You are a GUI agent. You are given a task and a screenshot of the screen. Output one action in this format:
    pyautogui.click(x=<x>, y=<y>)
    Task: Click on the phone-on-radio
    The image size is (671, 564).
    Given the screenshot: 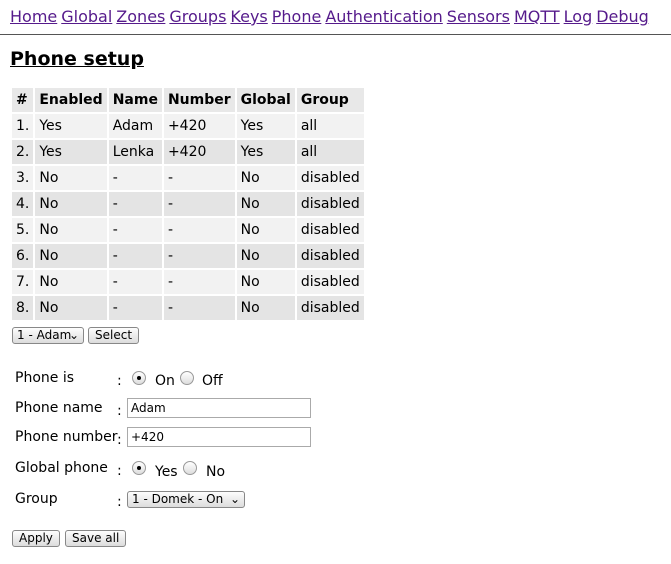 What is the action you would take?
    pyautogui.click(x=139, y=378)
    